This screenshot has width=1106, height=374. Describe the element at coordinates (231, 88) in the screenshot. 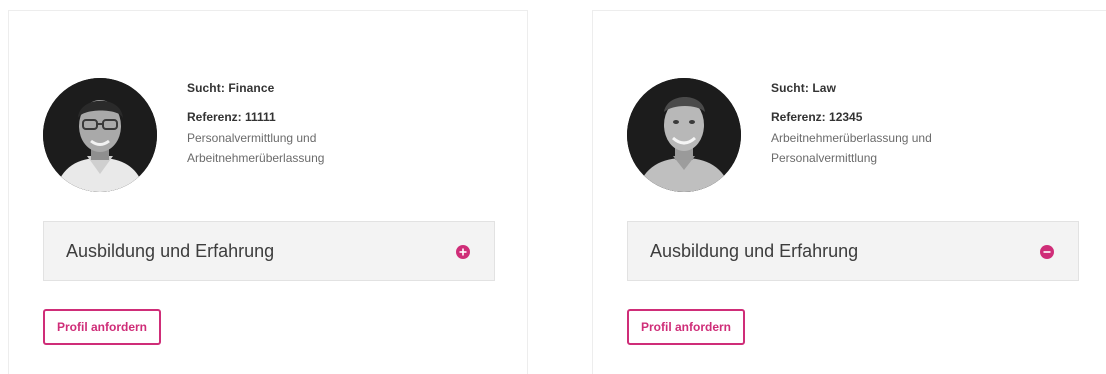

I see `seeks-label: Sucht: Finance` at that location.